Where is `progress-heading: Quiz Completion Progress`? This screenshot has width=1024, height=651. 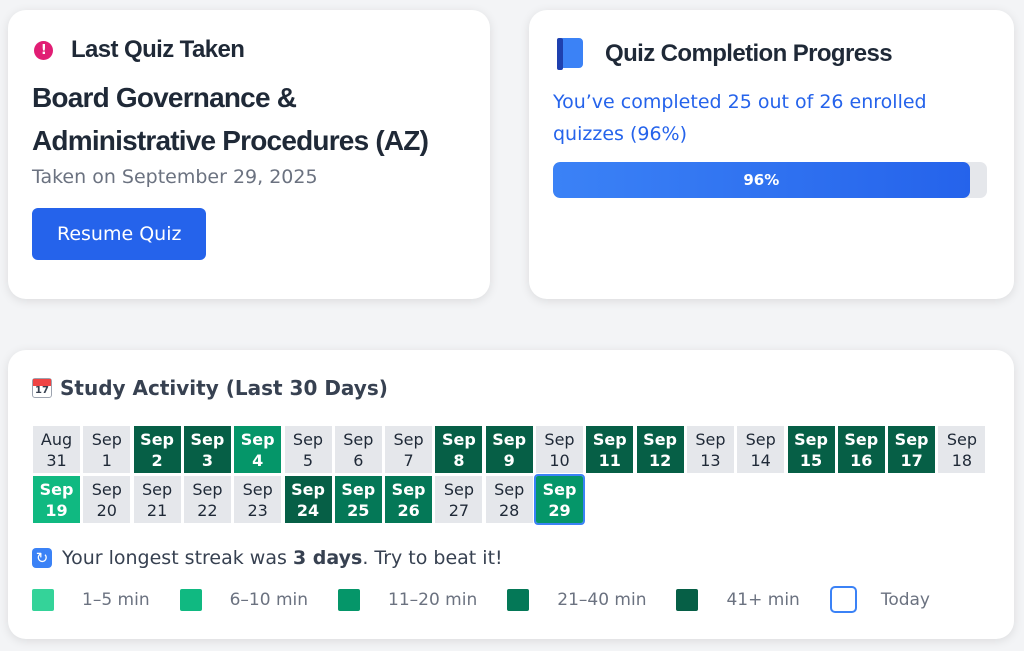 progress-heading: Quiz Completion Progress is located at coordinates (749, 53).